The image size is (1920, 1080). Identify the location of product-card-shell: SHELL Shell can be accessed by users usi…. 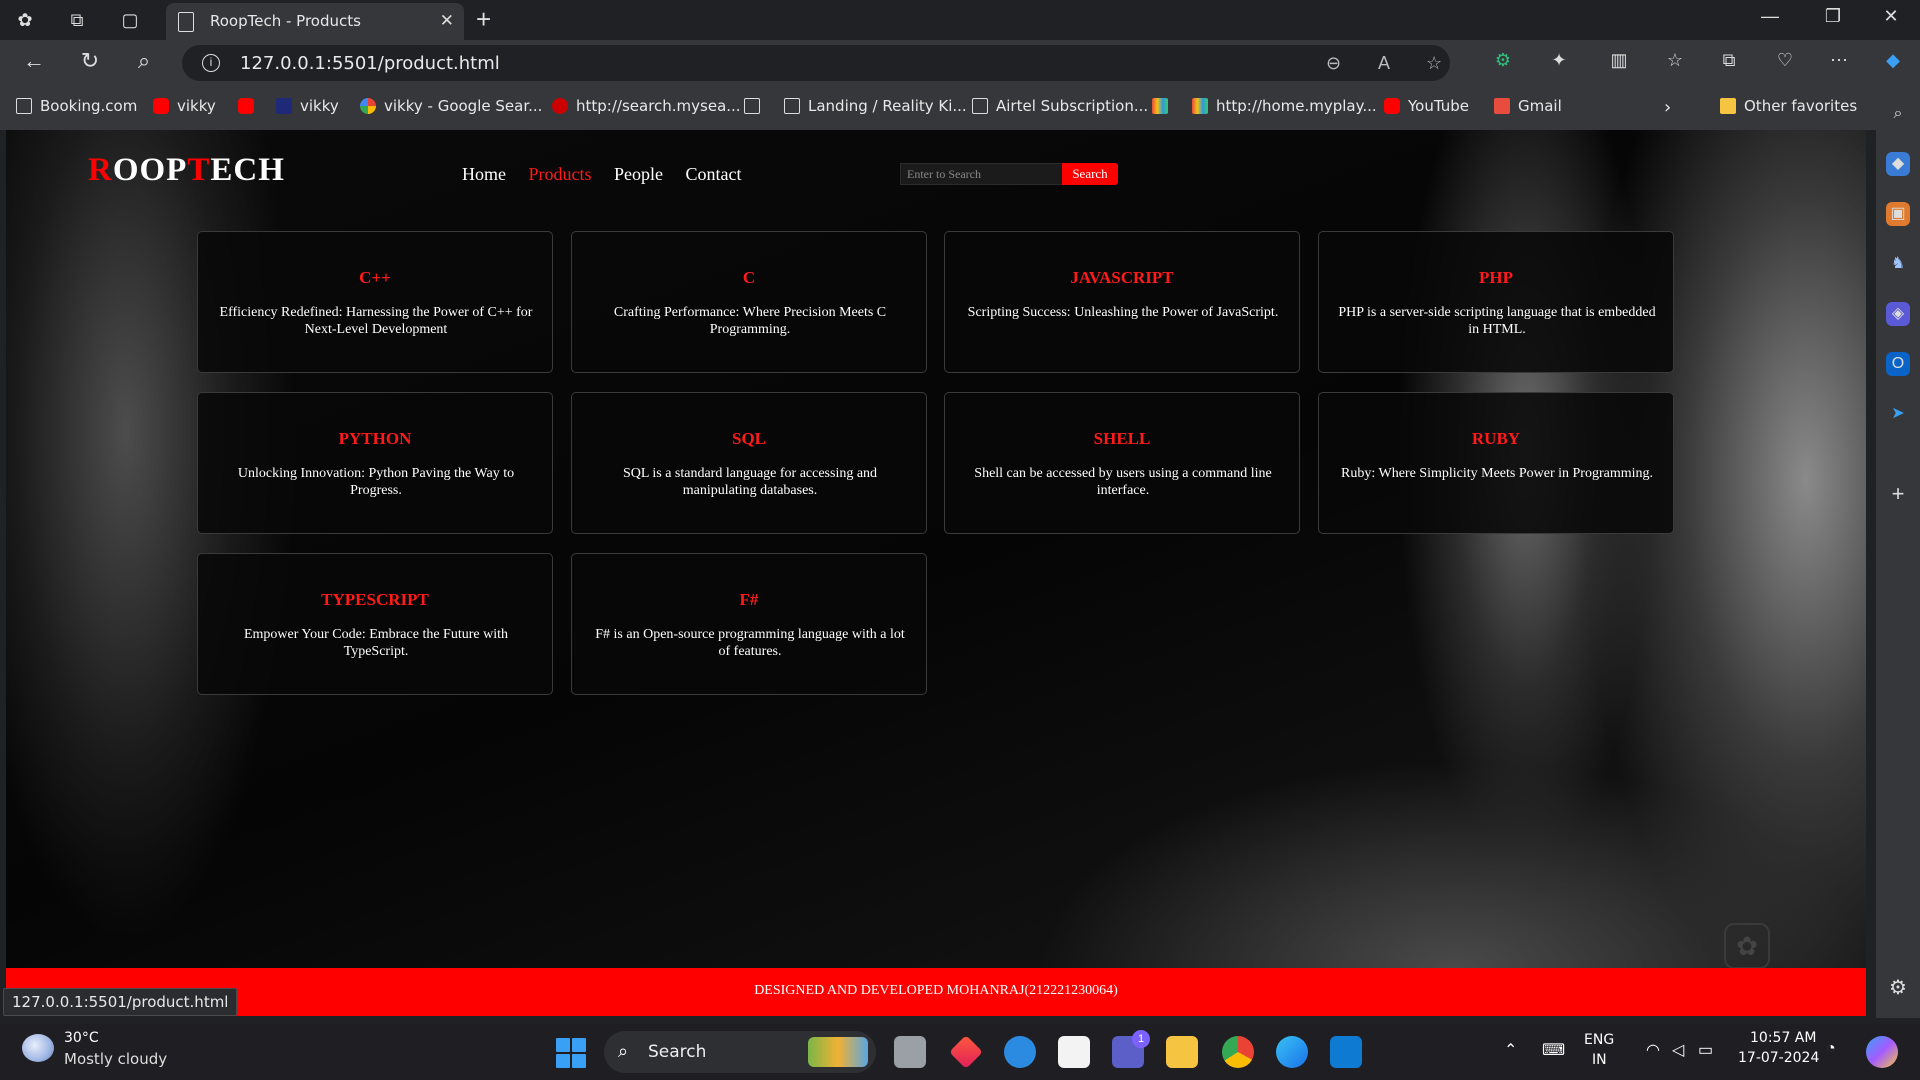
(1122, 463).